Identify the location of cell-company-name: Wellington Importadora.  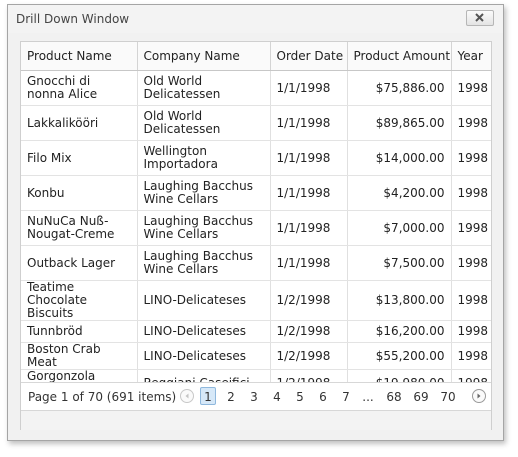
(204, 158).